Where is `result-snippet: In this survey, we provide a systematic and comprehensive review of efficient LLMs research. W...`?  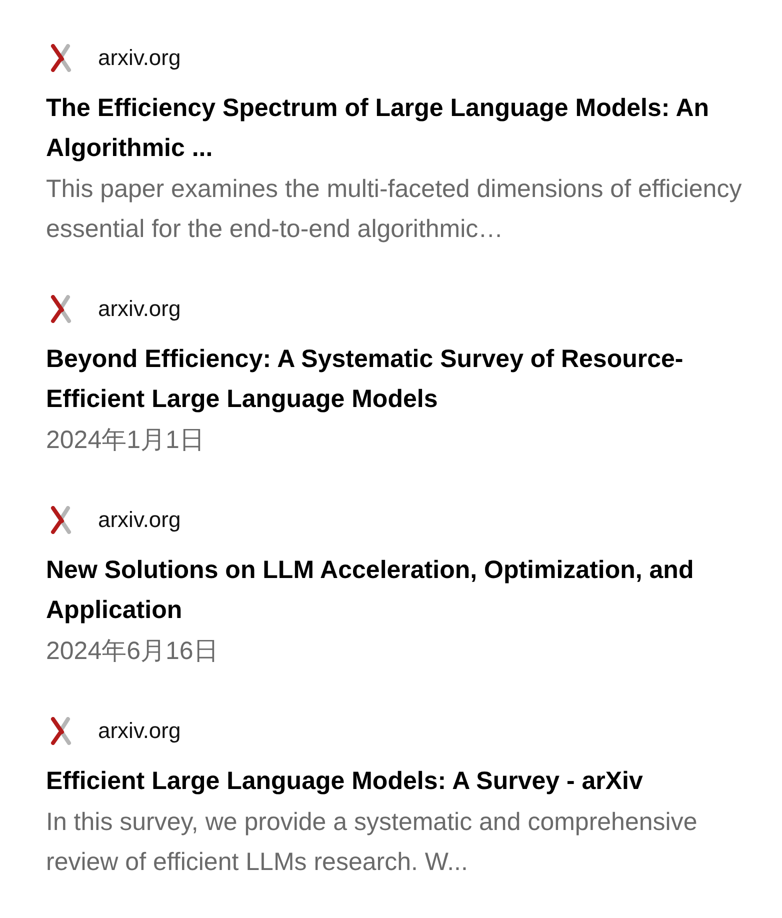 result-snippet: In this survey, we provide a systematic and comprehensive review of efficient LLMs research. W... is located at coordinates (372, 842).